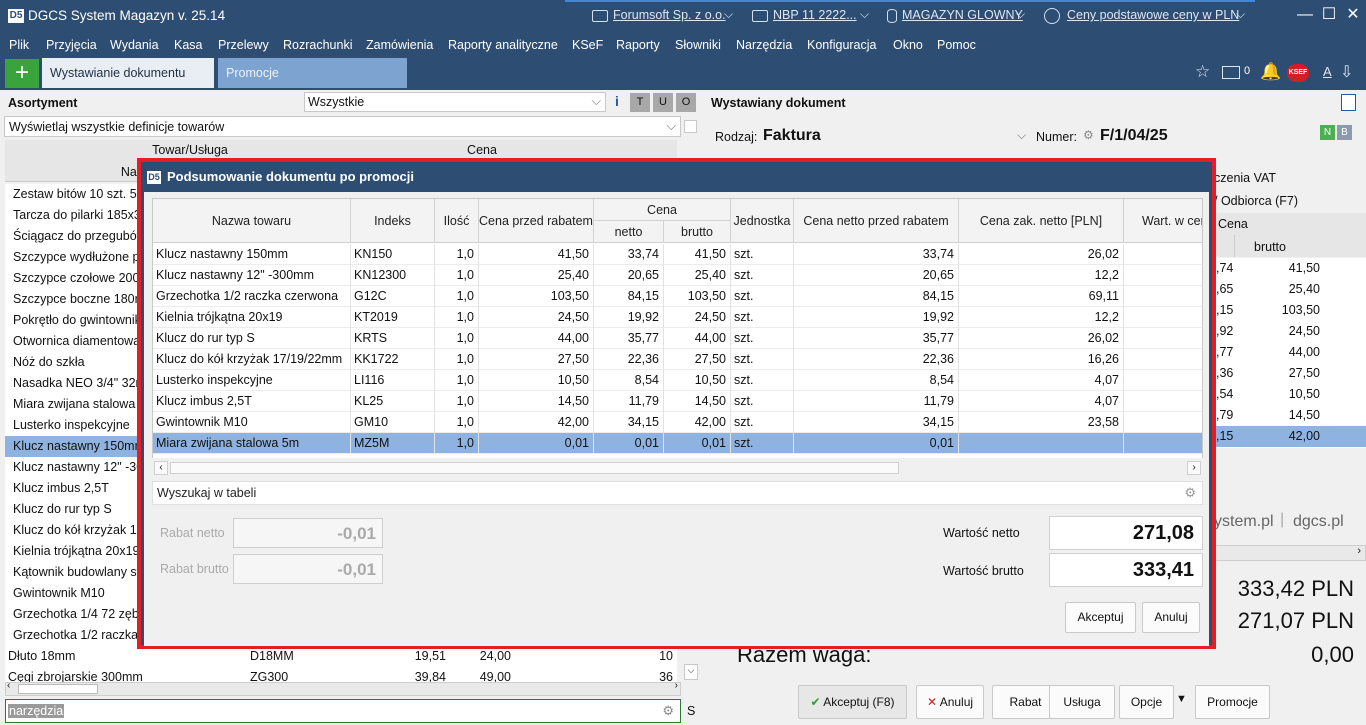  What do you see at coordinates (1344, 132) in the screenshot?
I see `badge-b: B` at bounding box center [1344, 132].